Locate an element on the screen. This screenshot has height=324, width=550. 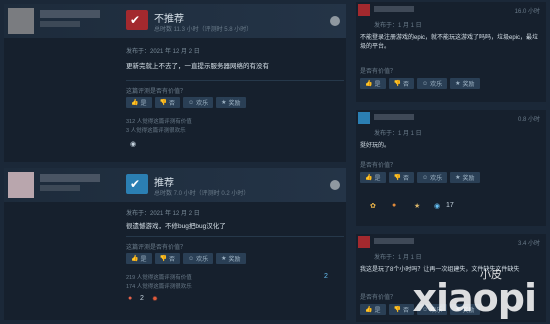
thumbs-up-icon: ✔ is located at coordinates (137, 184).